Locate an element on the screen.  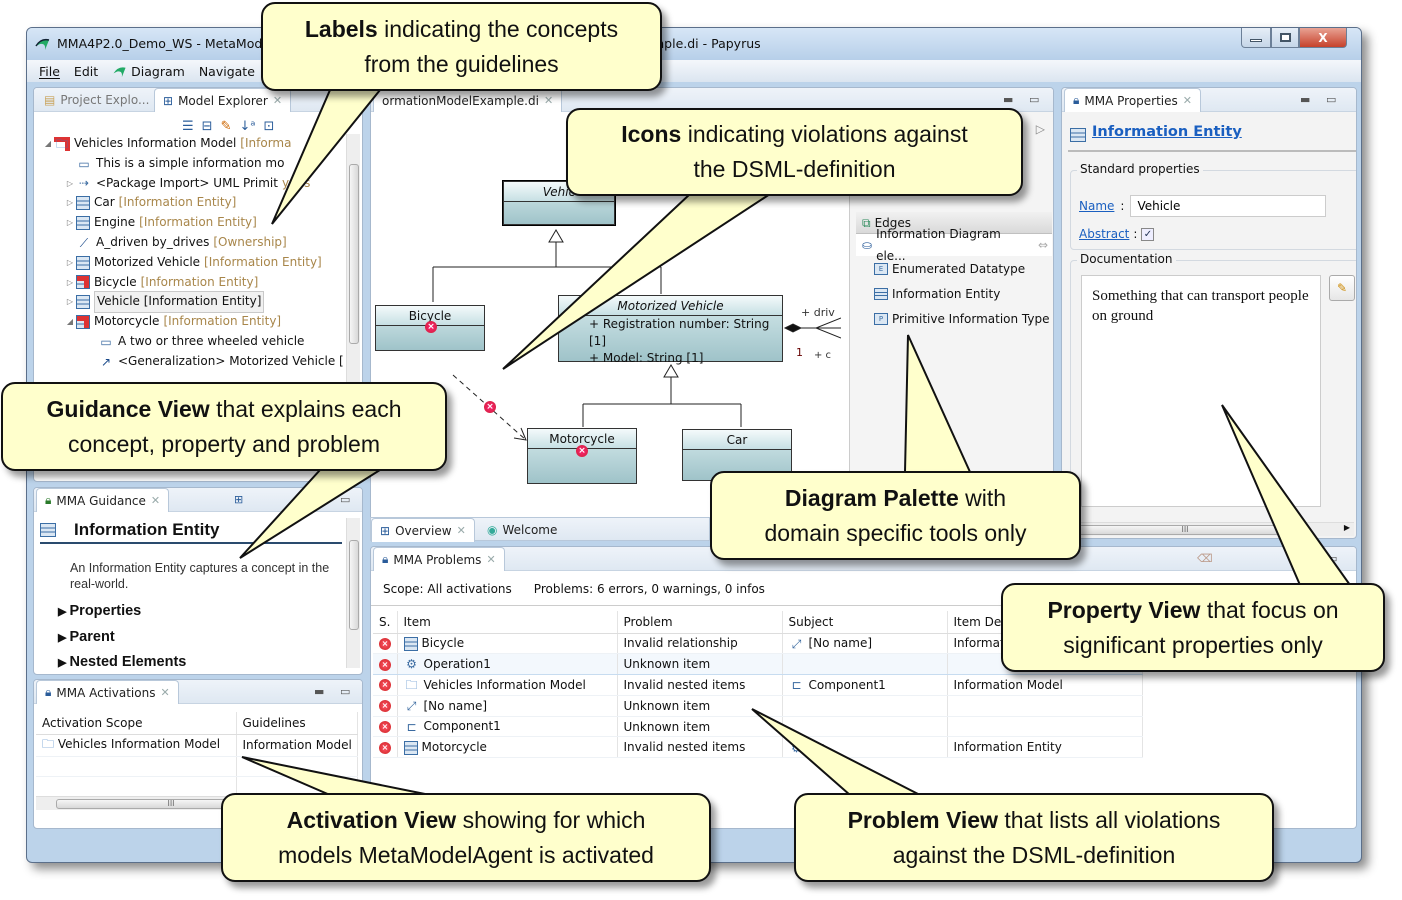
tree-item: ▷ ⇢ <Package Import> UML Primit ypes is located at coordinates (193, 184).